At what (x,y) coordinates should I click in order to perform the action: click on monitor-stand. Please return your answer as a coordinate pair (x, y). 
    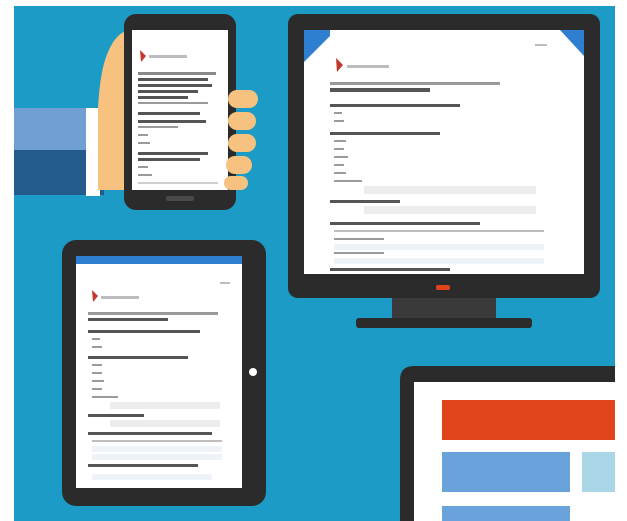
    Looking at the image, I should click on (444, 323).